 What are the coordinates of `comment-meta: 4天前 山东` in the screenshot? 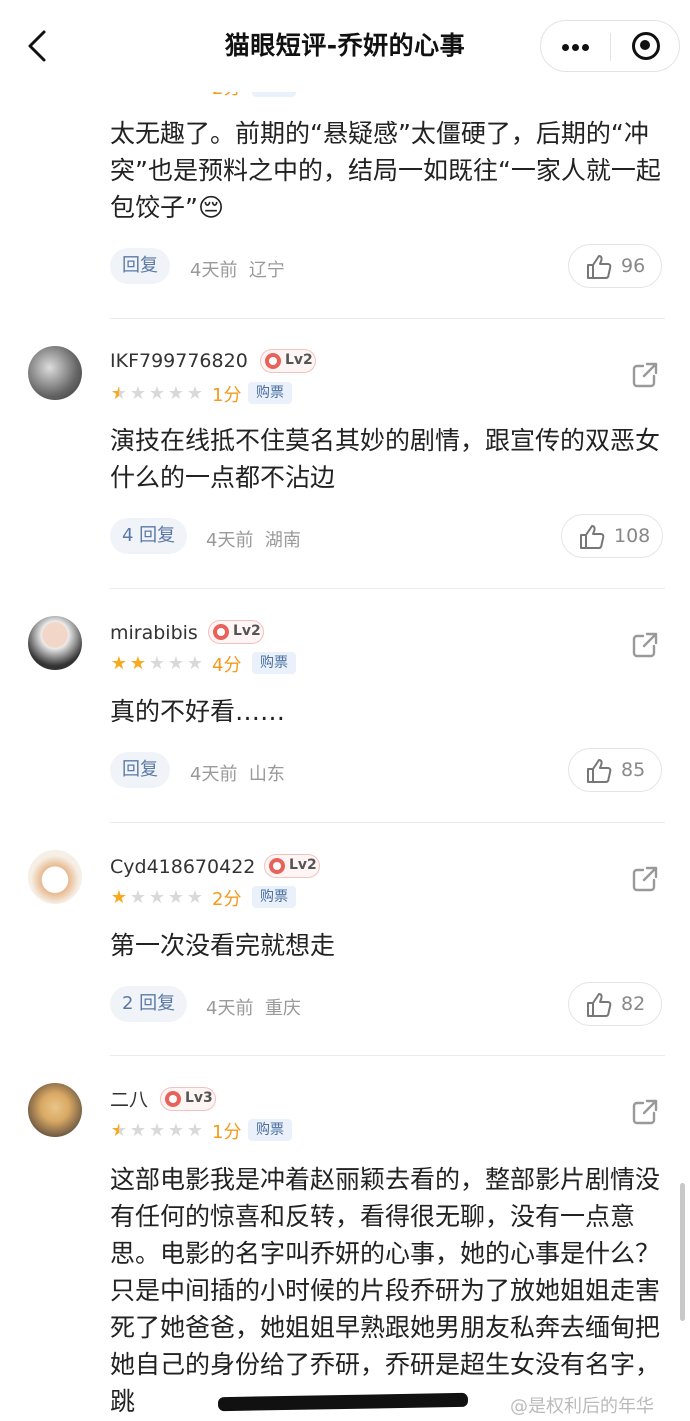 It's located at (237, 773).